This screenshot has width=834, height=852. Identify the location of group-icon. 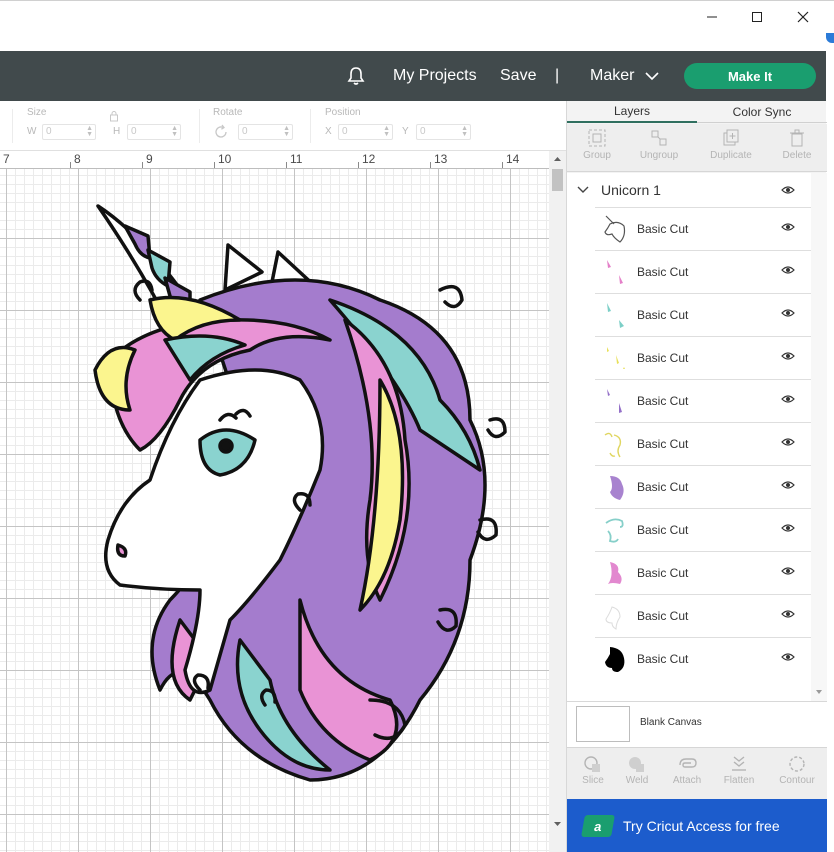
(597, 138).